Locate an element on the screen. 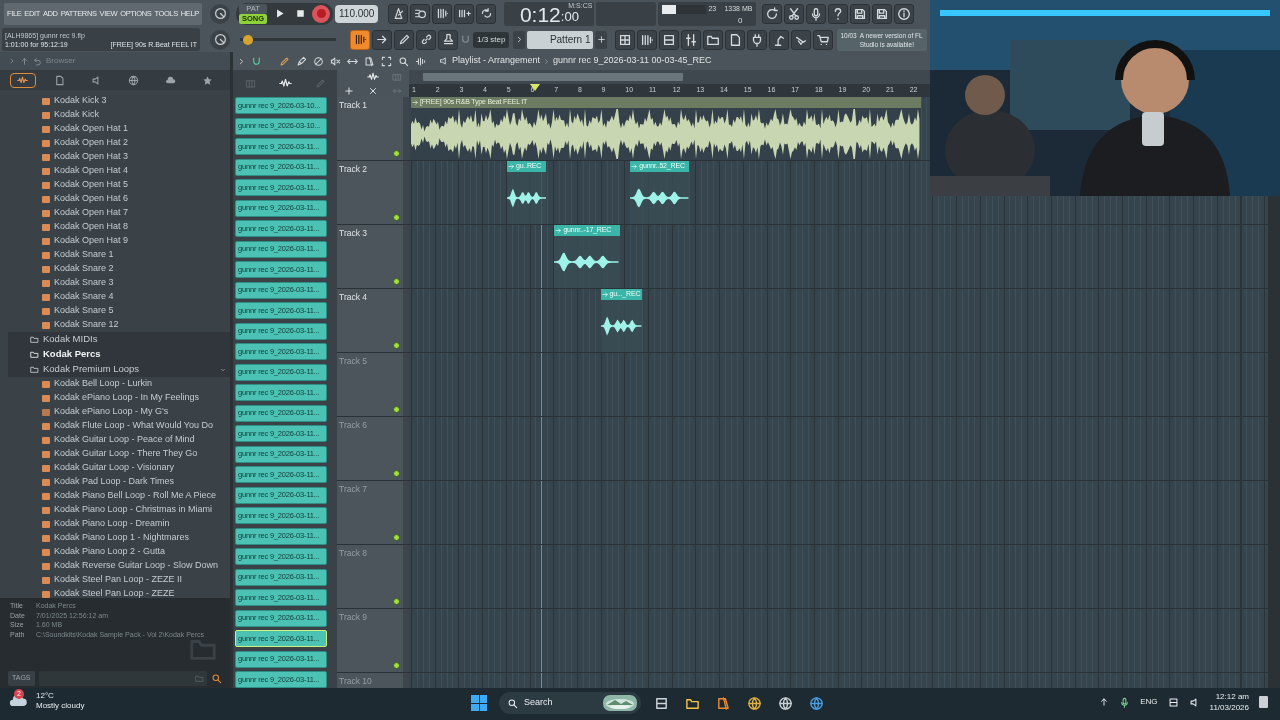 The image size is (1280, 720). search-placeholder: Search is located at coordinates (538, 703).